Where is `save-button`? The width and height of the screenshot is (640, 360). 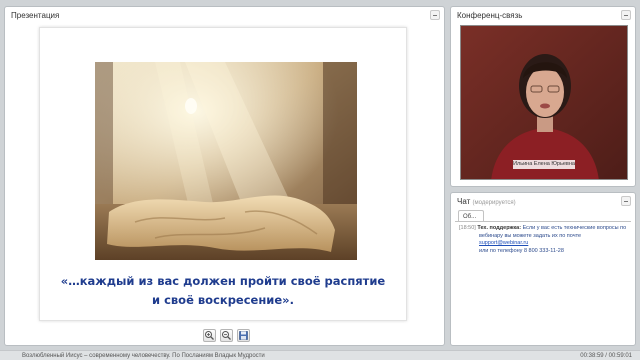 save-button is located at coordinates (243, 335).